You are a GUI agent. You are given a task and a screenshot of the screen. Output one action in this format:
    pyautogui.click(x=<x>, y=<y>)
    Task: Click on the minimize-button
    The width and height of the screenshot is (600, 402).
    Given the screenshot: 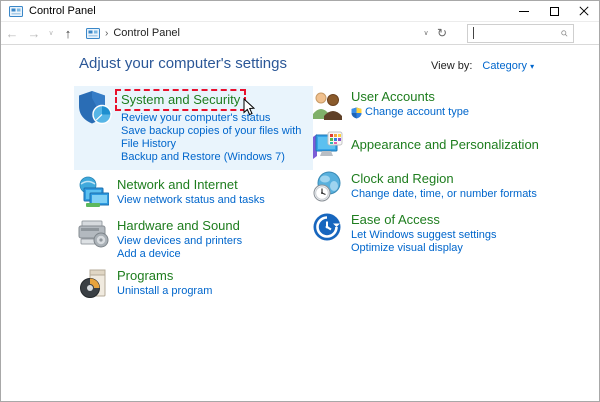 What is the action you would take?
    pyautogui.click(x=524, y=11)
    